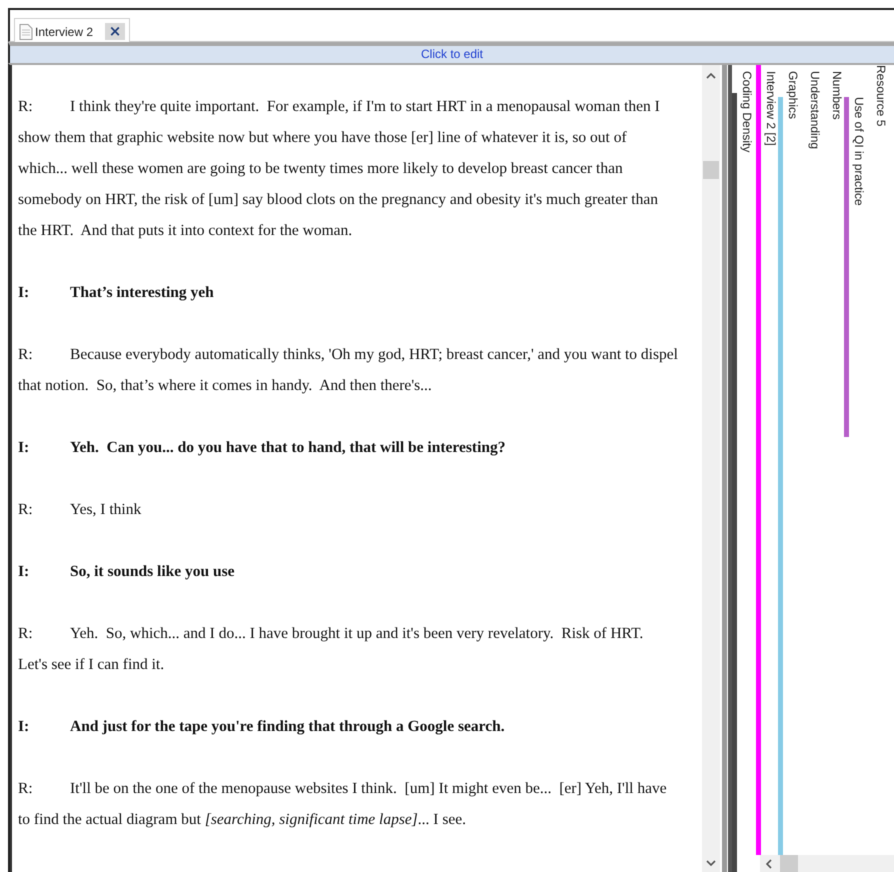 The width and height of the screenshot is (894, 872). What do you see at coordinates (815, 110) in the screenshot?
I see `stripe-label: Understanding` at bounding box center [815, 110].